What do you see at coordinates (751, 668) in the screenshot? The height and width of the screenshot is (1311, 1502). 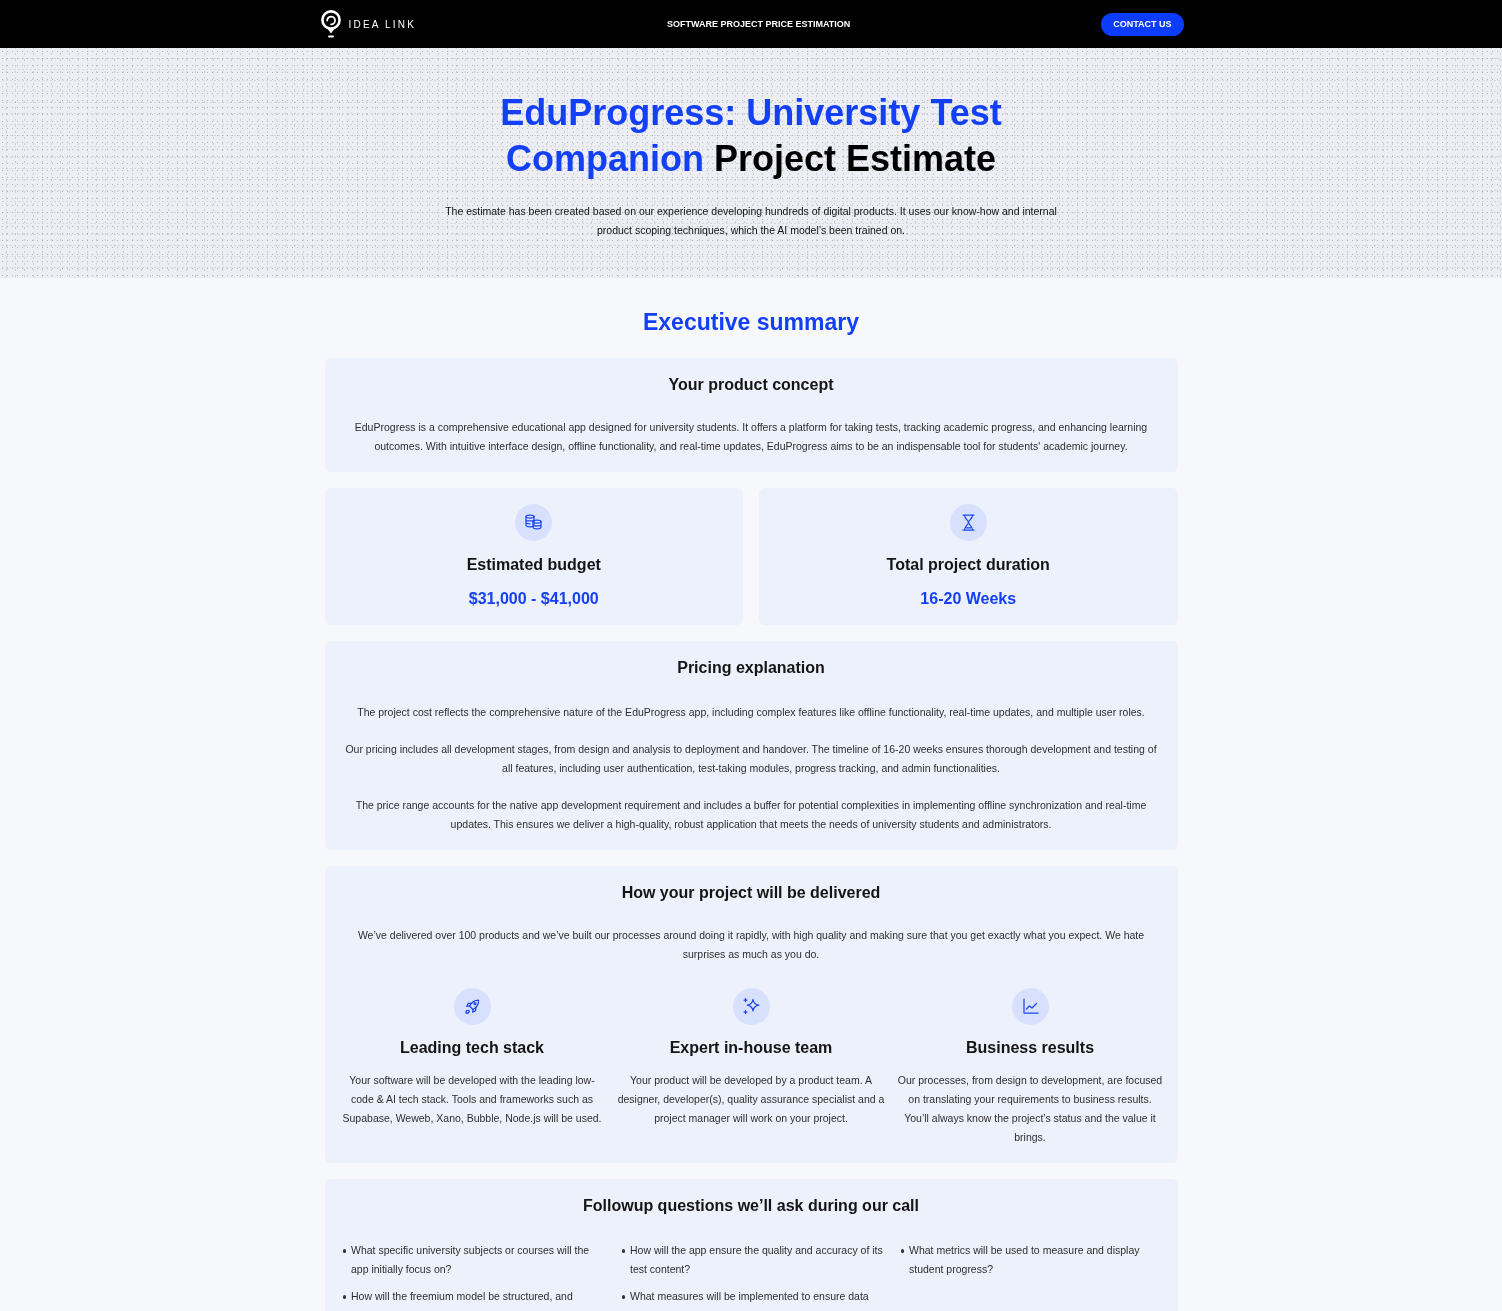 I see `card-title: Pricing explanation` at bounding box center [751, 668].